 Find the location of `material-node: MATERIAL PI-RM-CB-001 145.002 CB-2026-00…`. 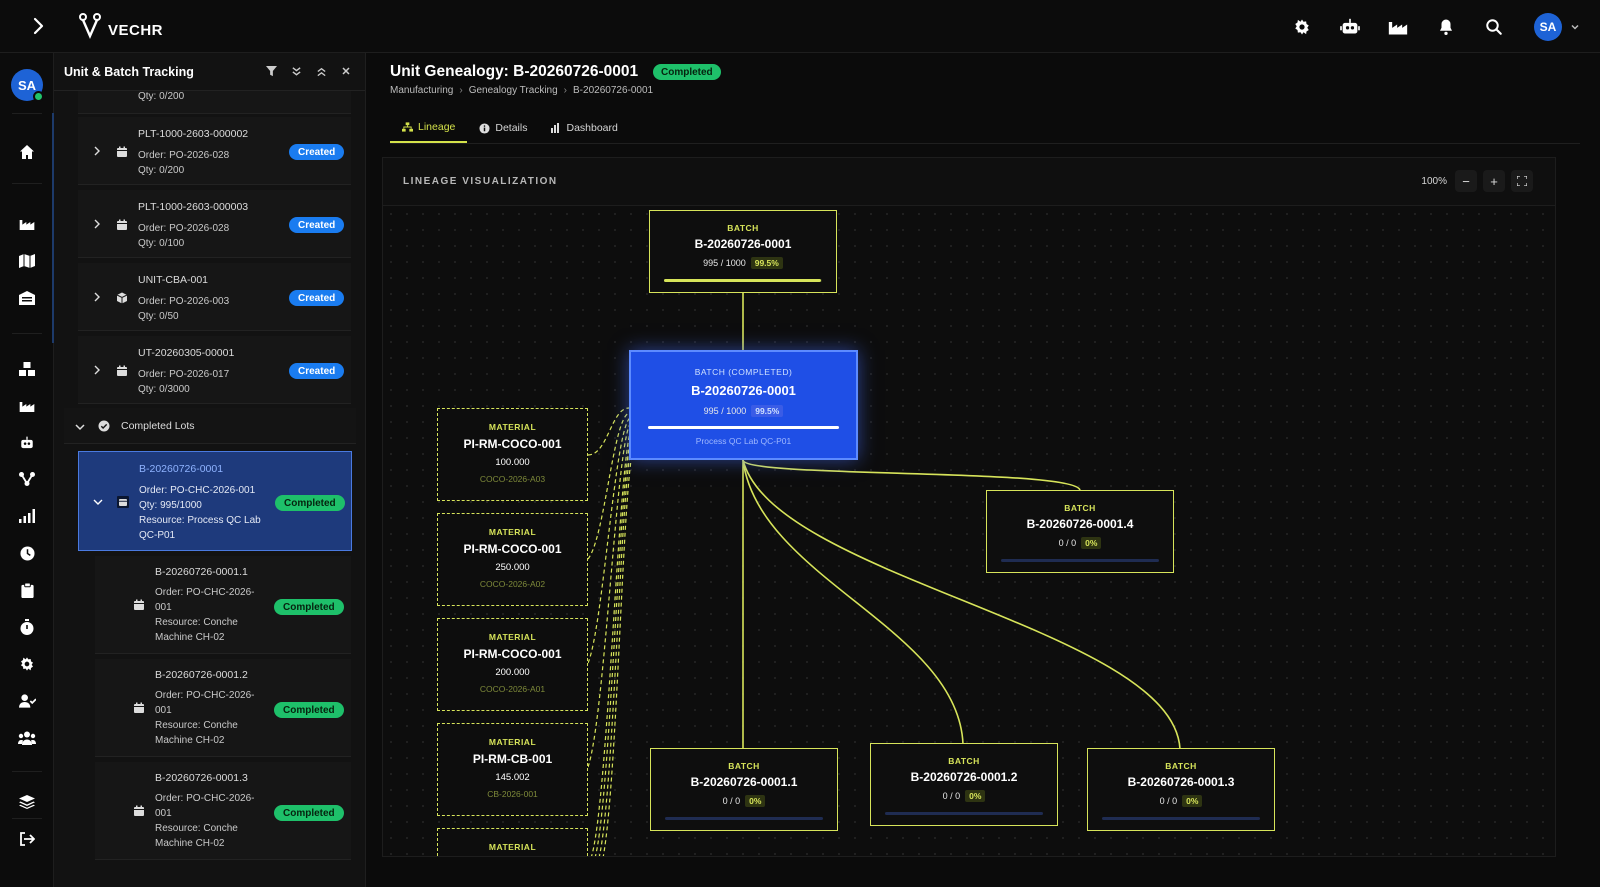

material-node: MATERIAL PI-RM-CB-001 145.002 CB-2026-00… is located at coordinates (512, 769).